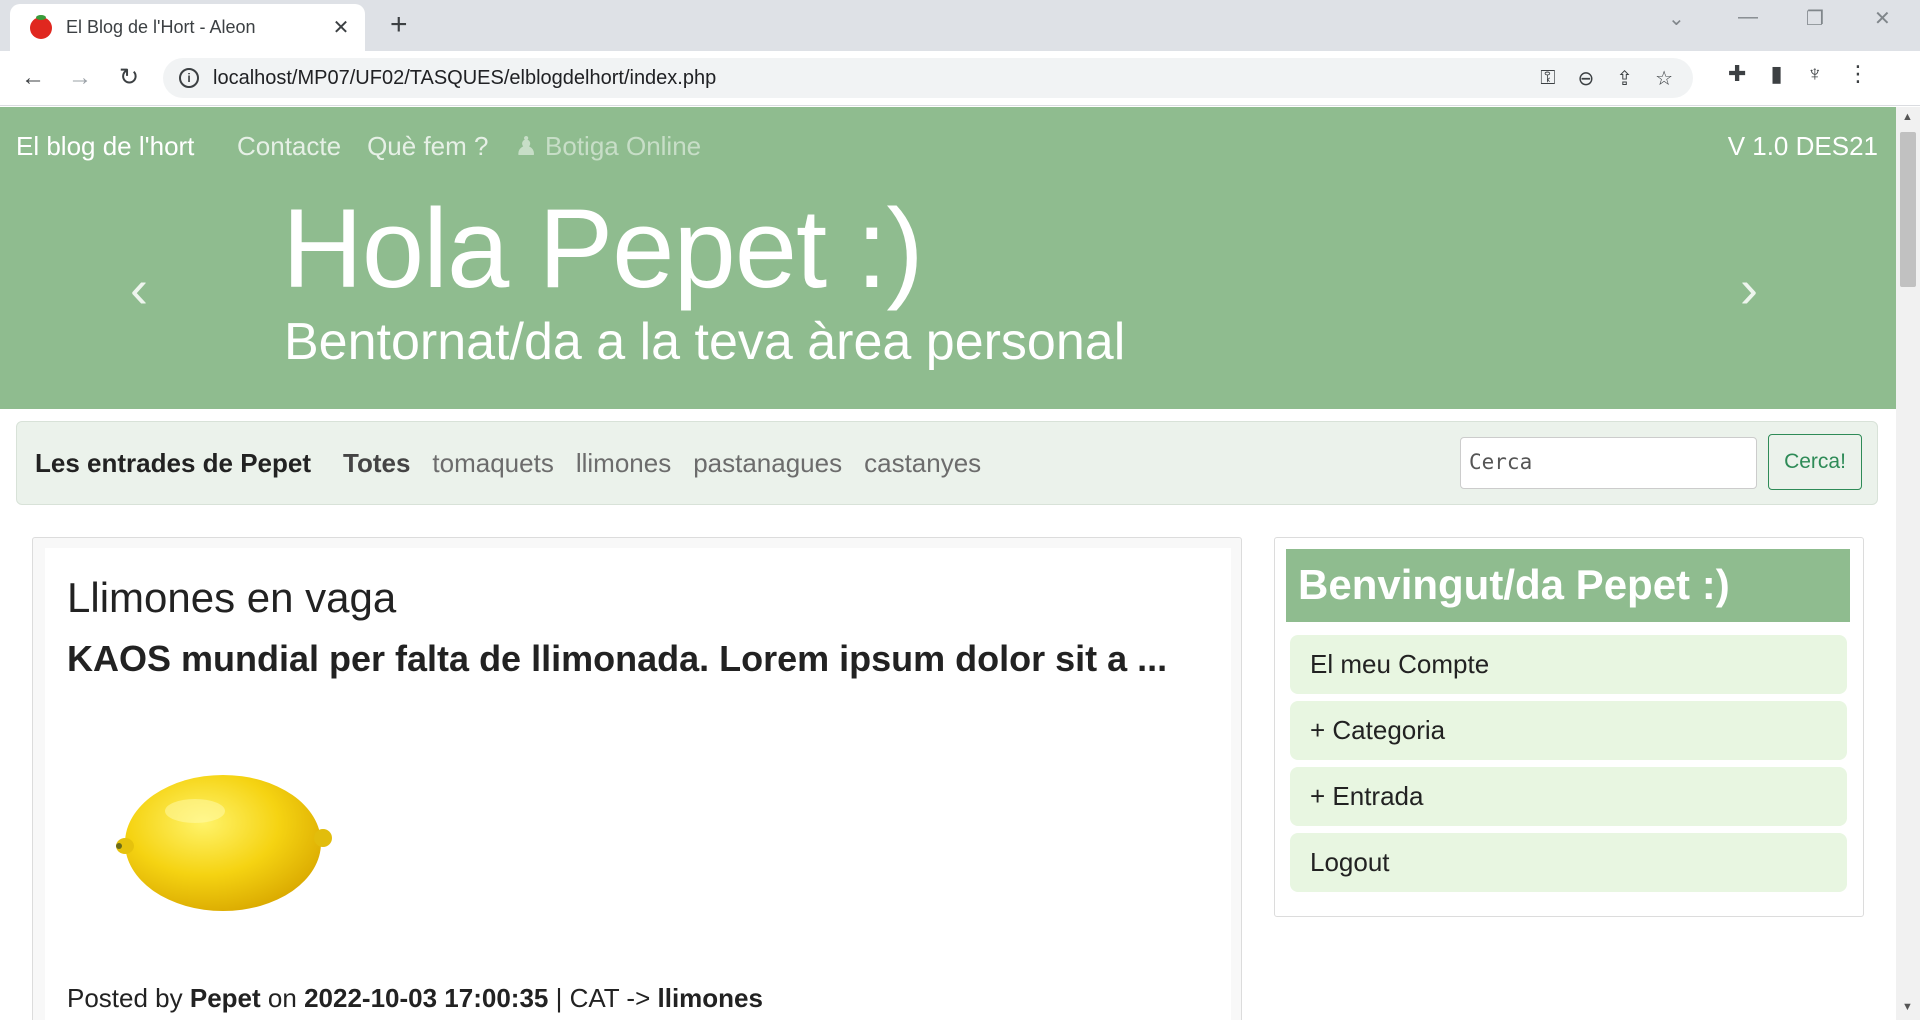  I want to click on posted-by-label: Posted by, so click(125, 998).